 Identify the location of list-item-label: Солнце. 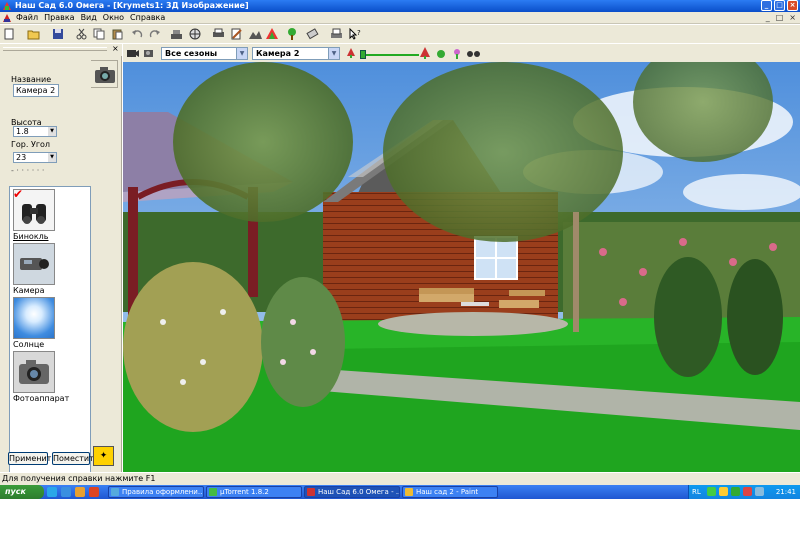
(29, 344).